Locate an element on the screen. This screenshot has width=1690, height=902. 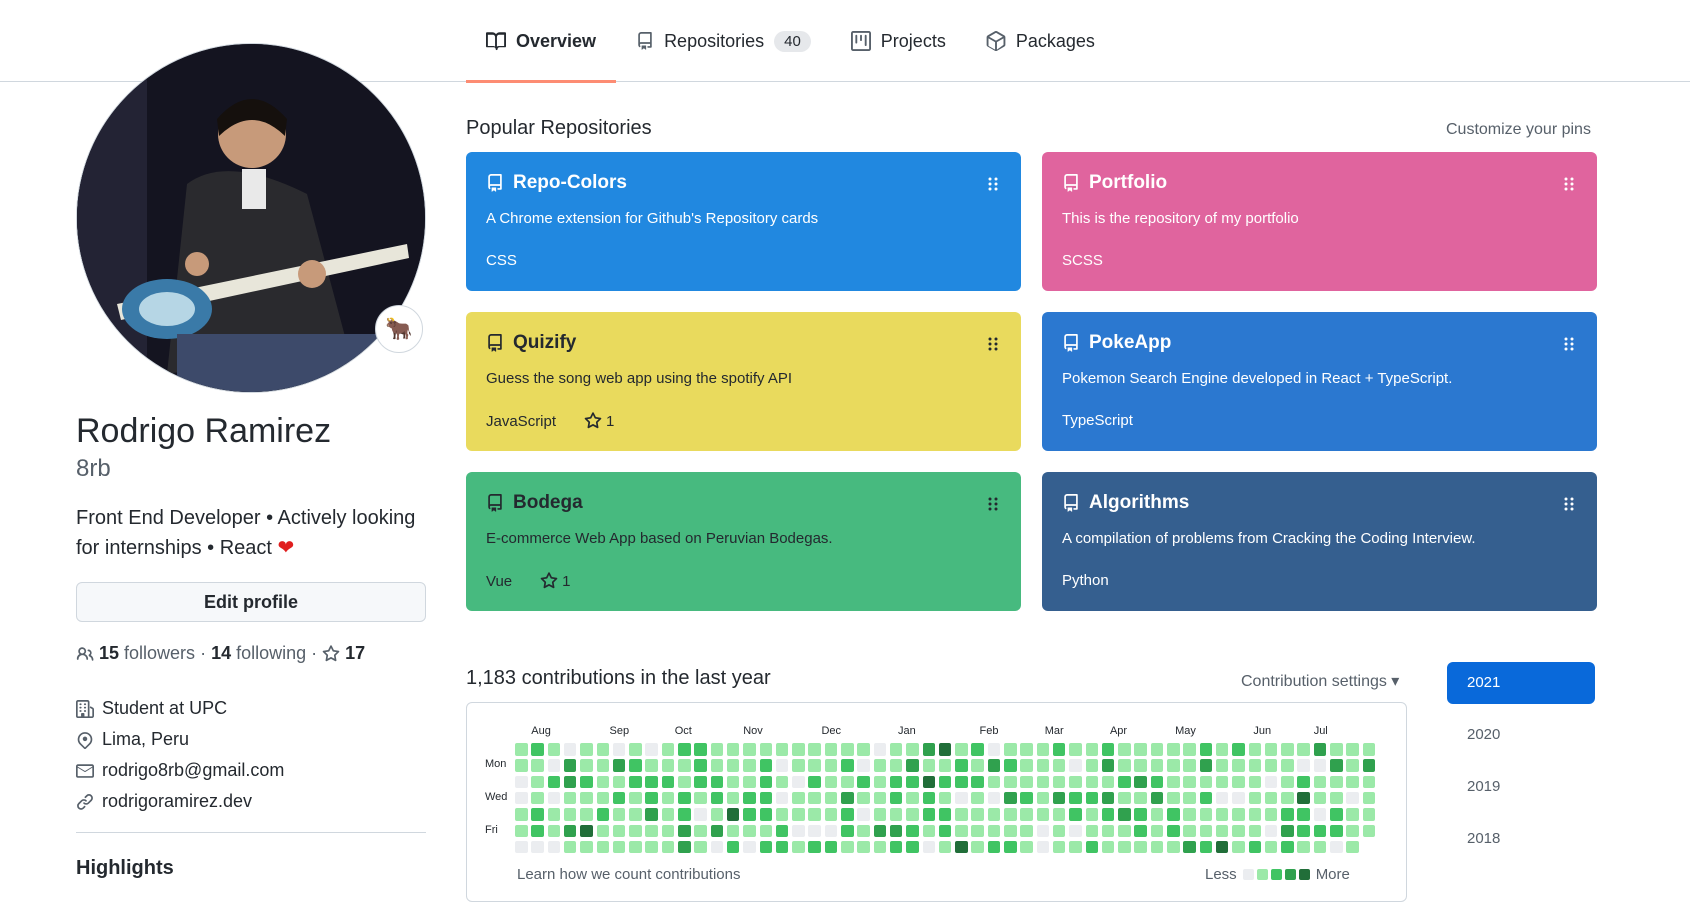
following-count: 14 is located at coordinates (221, 653).